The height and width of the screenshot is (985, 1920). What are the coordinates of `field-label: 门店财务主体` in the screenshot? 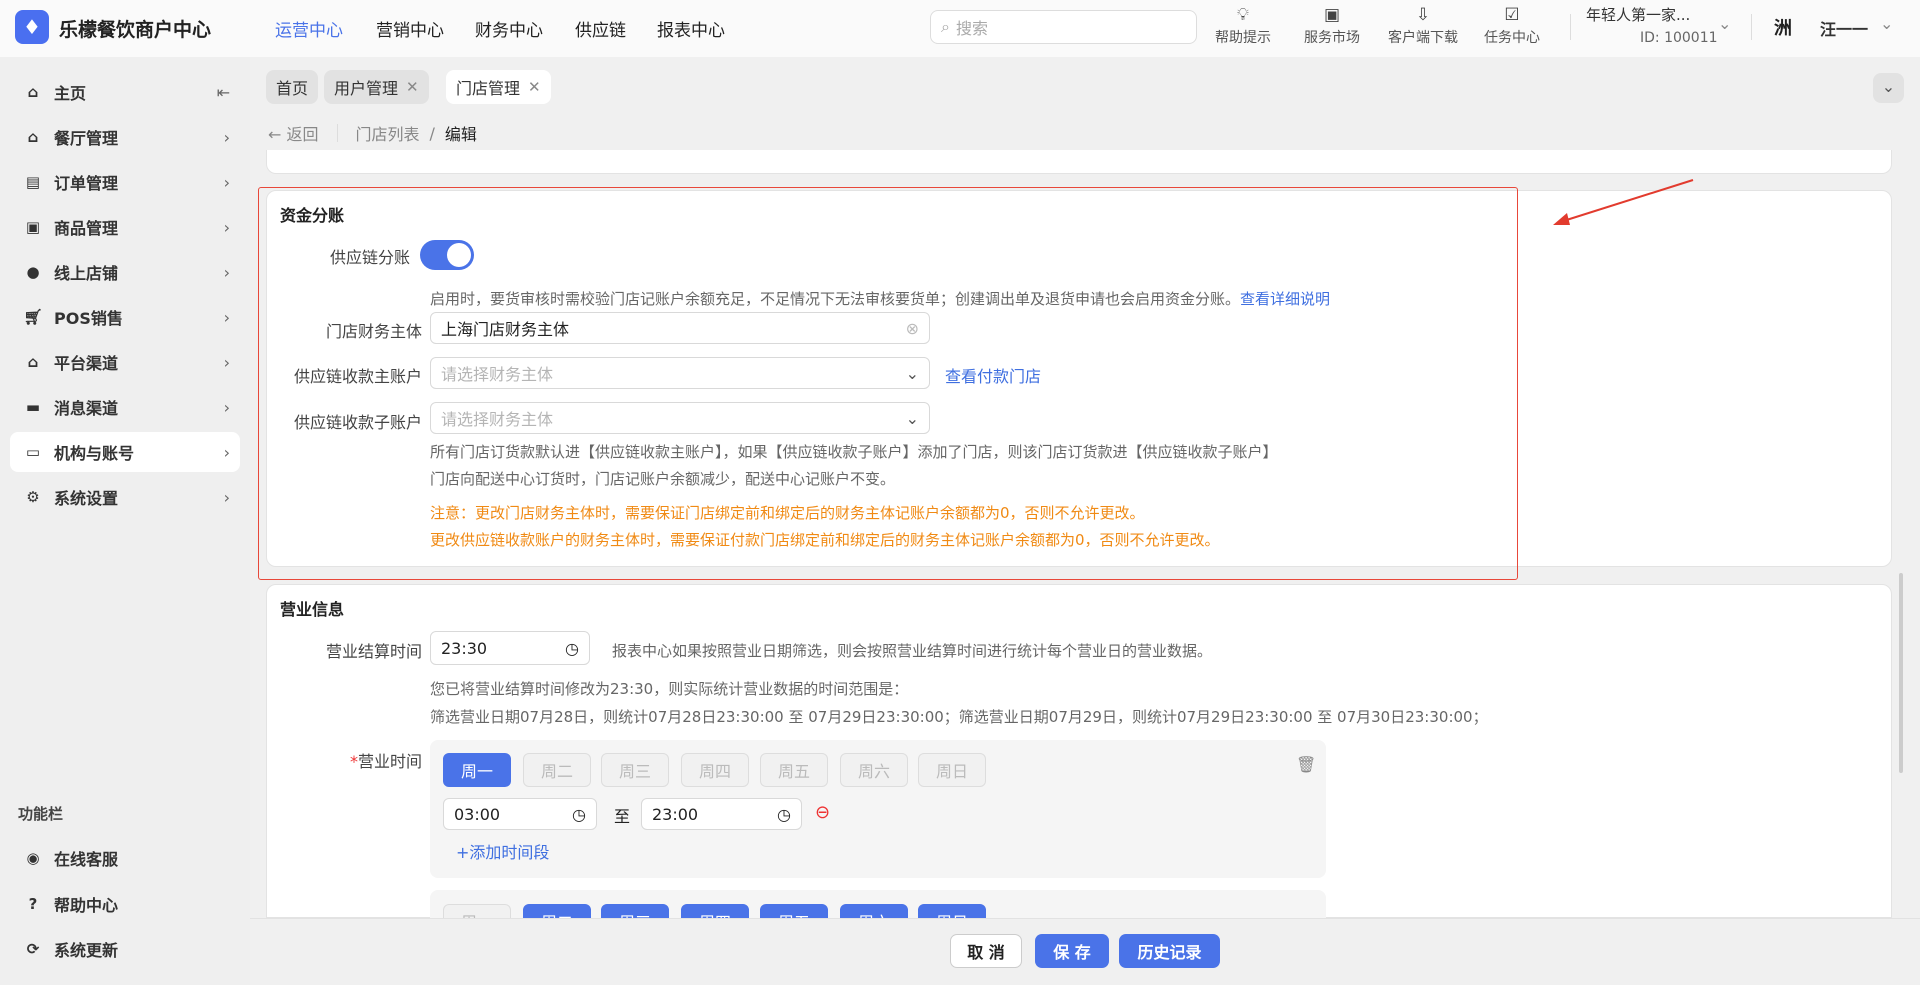 It's located at (373, 331).